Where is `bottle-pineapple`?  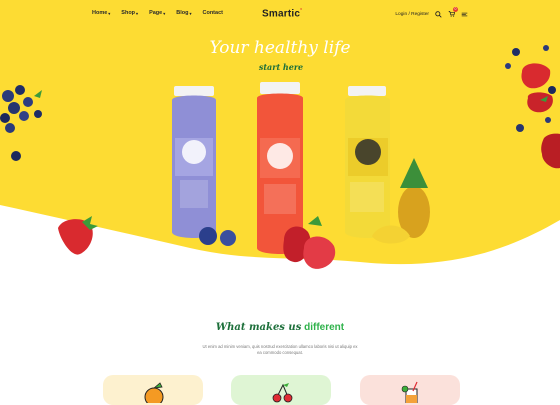
bottle-pineapple is located at coordinates (367, 162).